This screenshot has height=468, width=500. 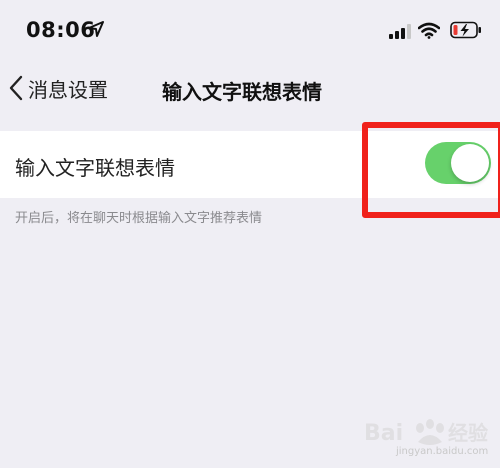 I want to click on setting-label: 输入文字联想表情, so click(x=95, y=168).